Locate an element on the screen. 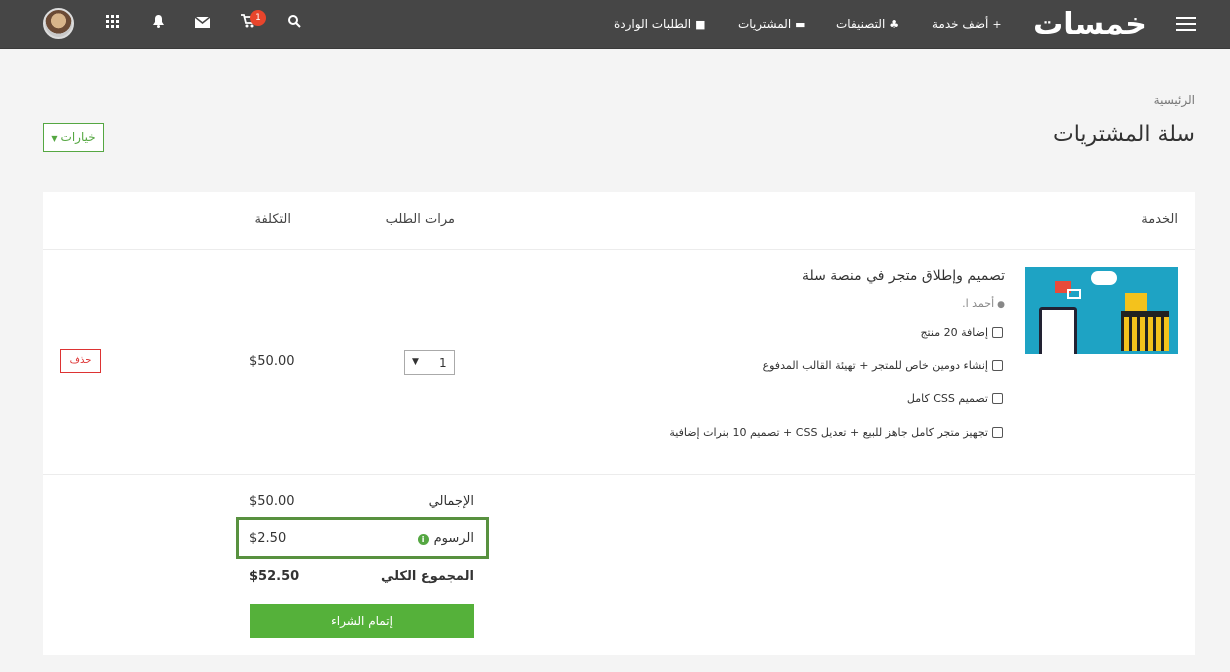 The width and height of the screenshot is (1230, 672). fees-label: الرسومi is located at coordinates (414, 538).